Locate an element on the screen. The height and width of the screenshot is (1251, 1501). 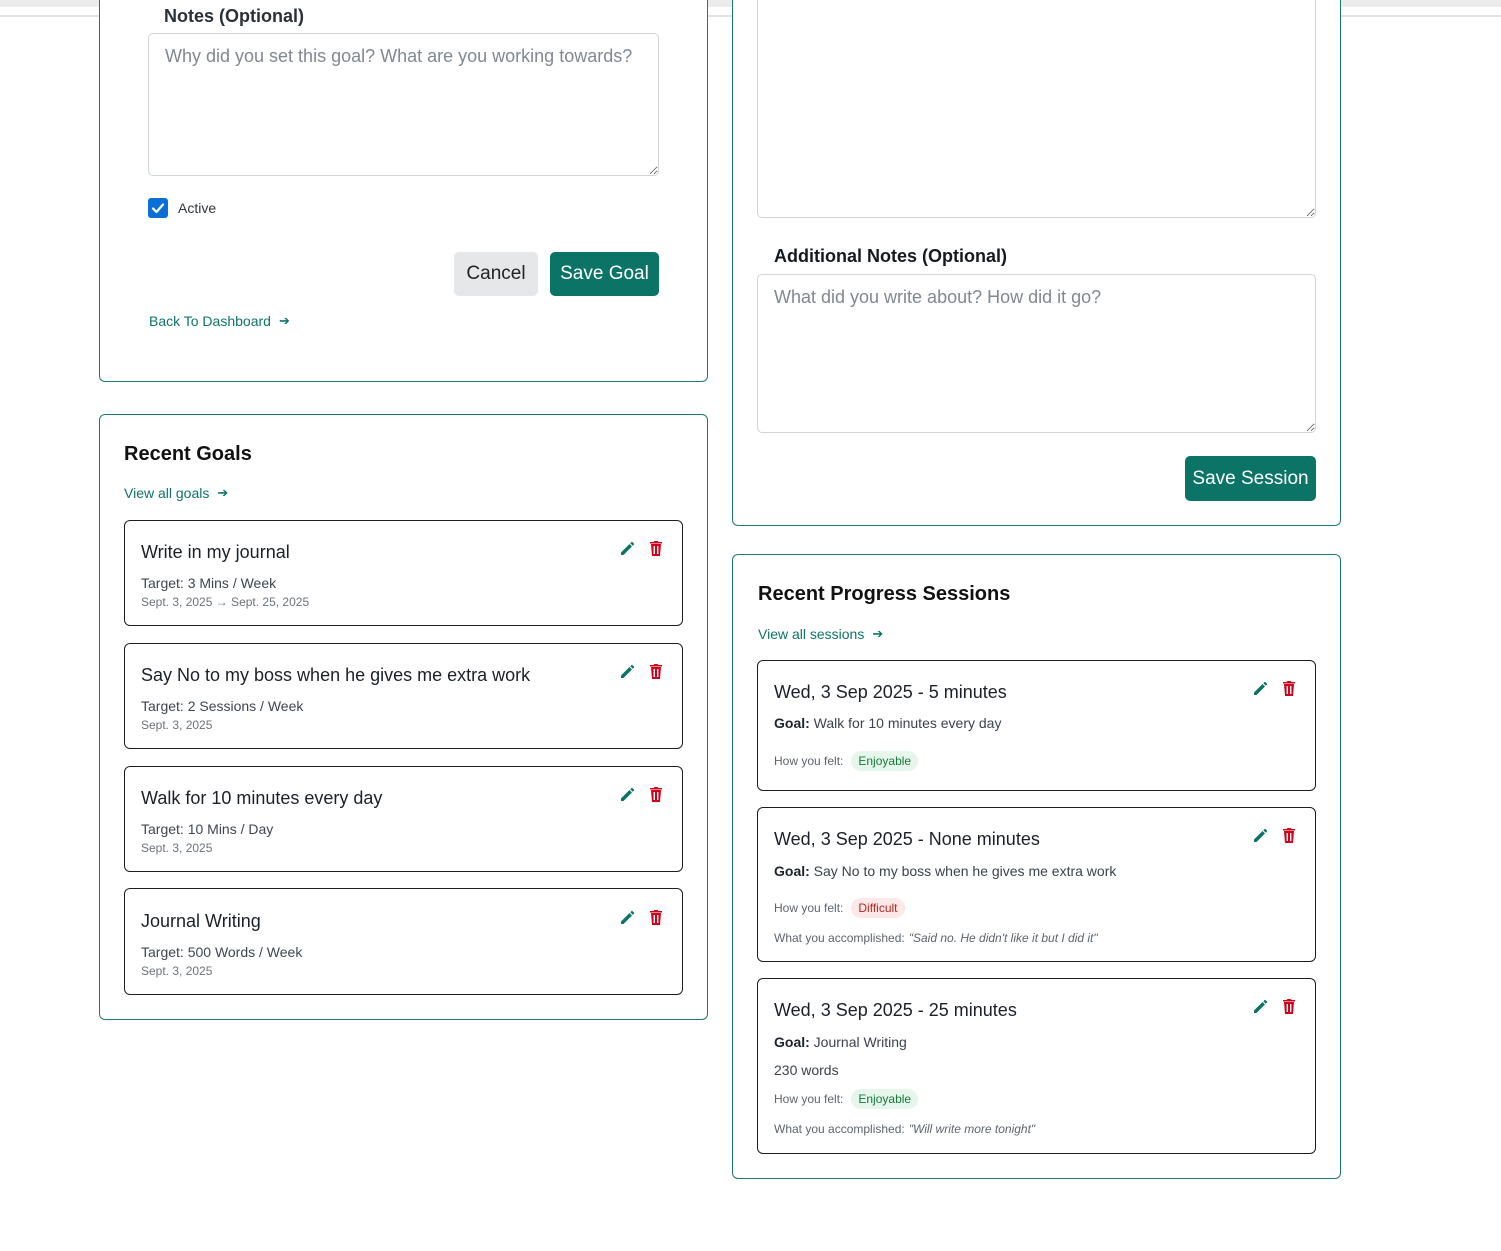
recent-sessions-title: Recent Progress Sessions is located at coordinates (884, 594).